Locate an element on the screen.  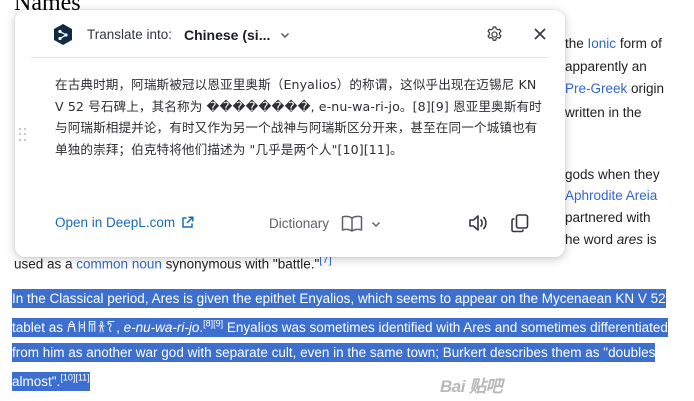
linear-b-text: 𐀁𐀝𐀷𐀪𐀍 is located at coordinates (91, 328).